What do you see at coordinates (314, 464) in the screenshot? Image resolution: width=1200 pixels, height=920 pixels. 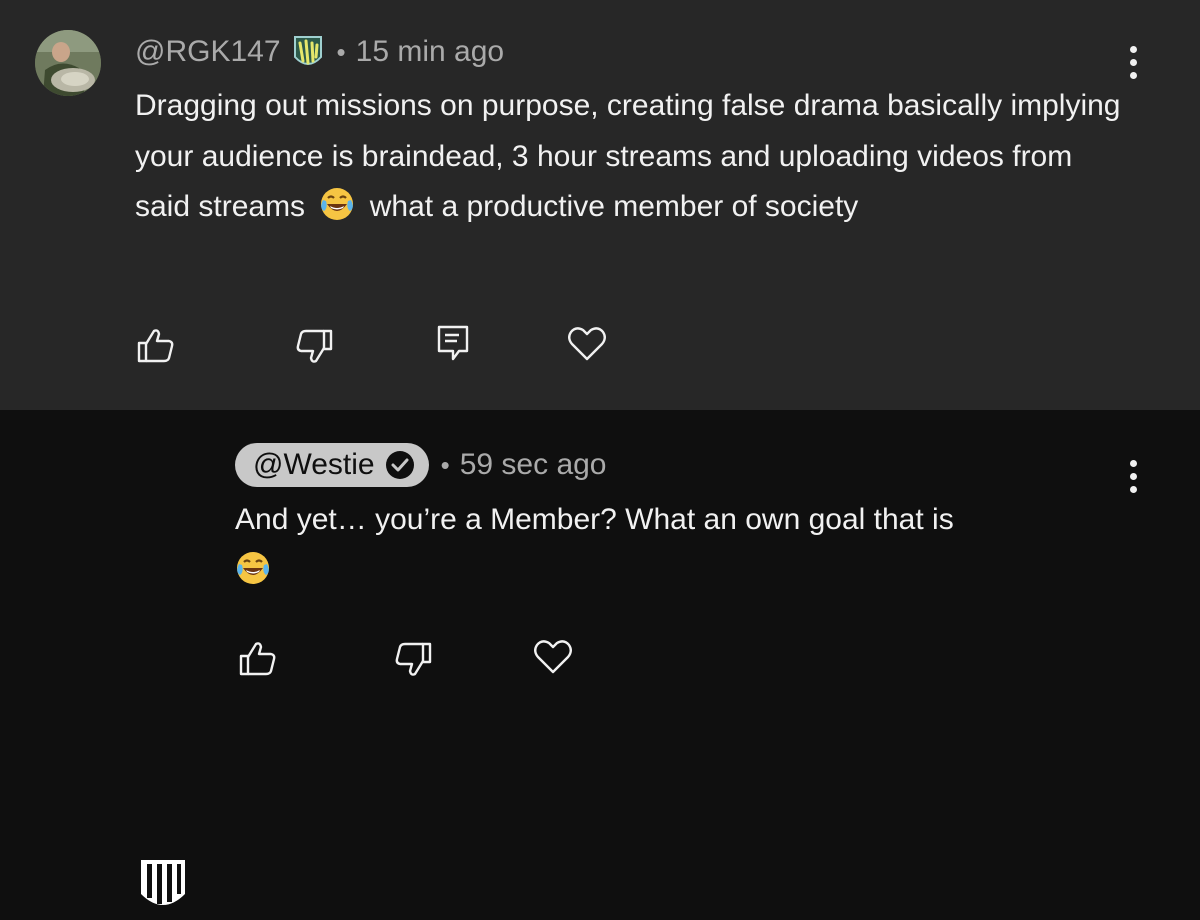 I see `comment-author: @Westie` at bounding box center [314, 464].